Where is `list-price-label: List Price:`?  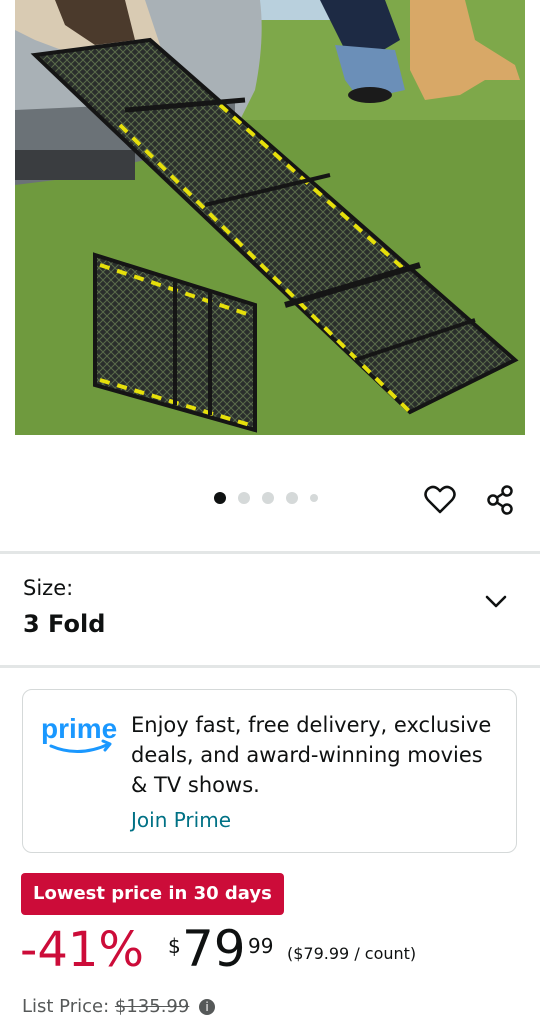
list-price-label: List Price: is located at coordinates (66, 1006).